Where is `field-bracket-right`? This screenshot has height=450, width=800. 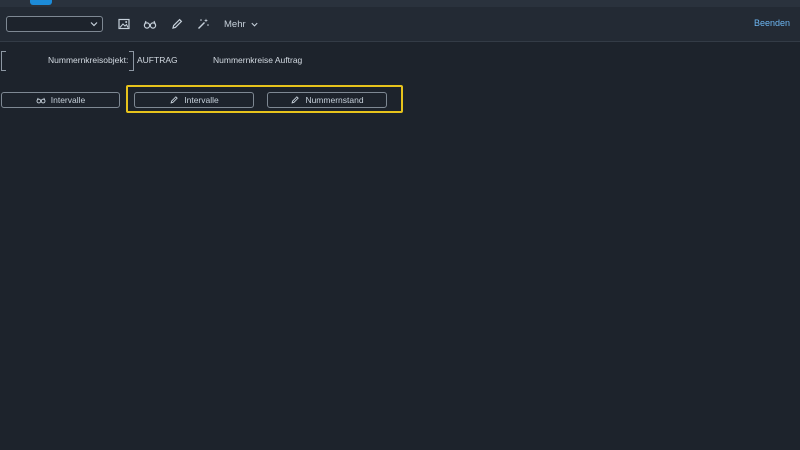
field-bracket-right is located at coordinates (131, 61).